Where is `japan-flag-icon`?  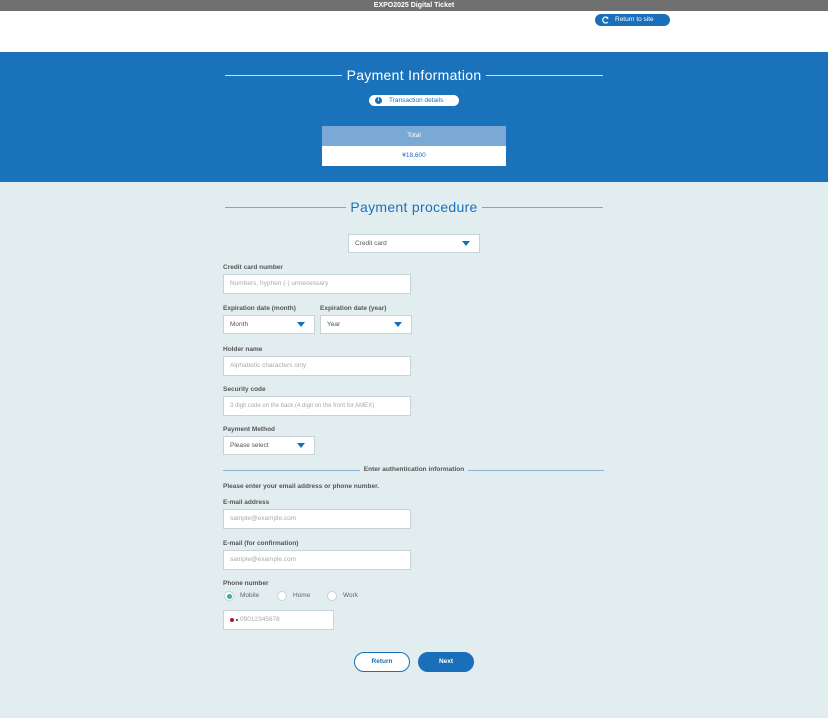 japan-flag-icon is located at coordinates (232, 620).